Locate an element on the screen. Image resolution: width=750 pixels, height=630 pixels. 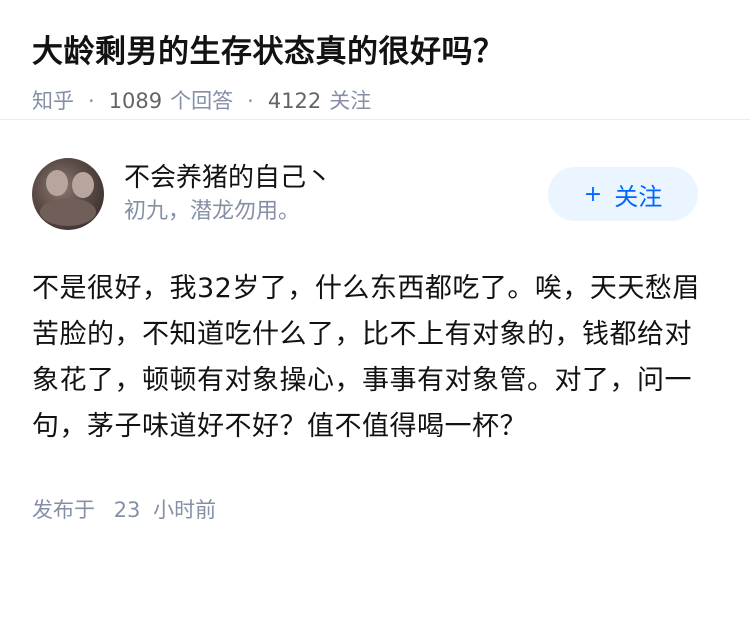
answers-count: 1089 is located at coordinates (135, 101).